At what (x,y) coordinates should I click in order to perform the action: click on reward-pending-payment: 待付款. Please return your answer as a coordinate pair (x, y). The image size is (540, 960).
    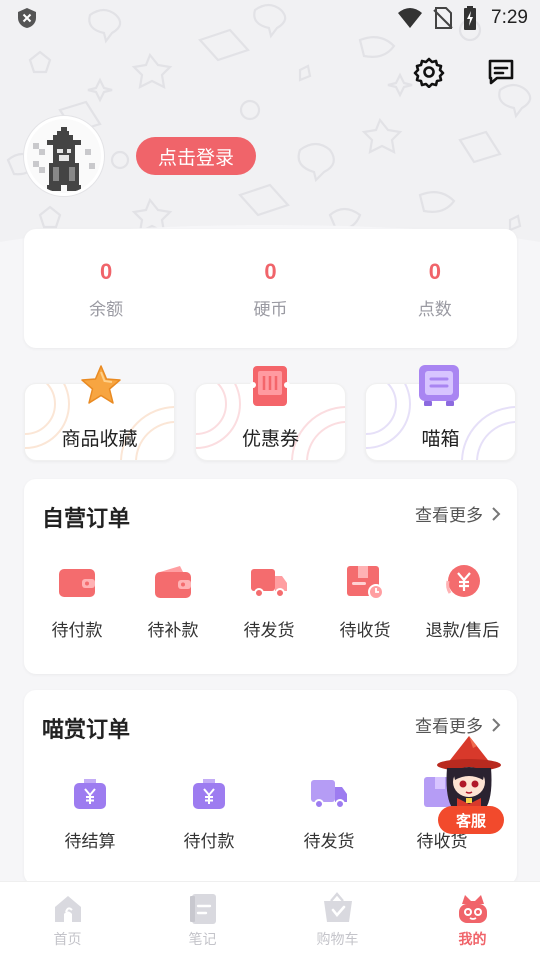
    Looking at the image, I should click on (209, 812).